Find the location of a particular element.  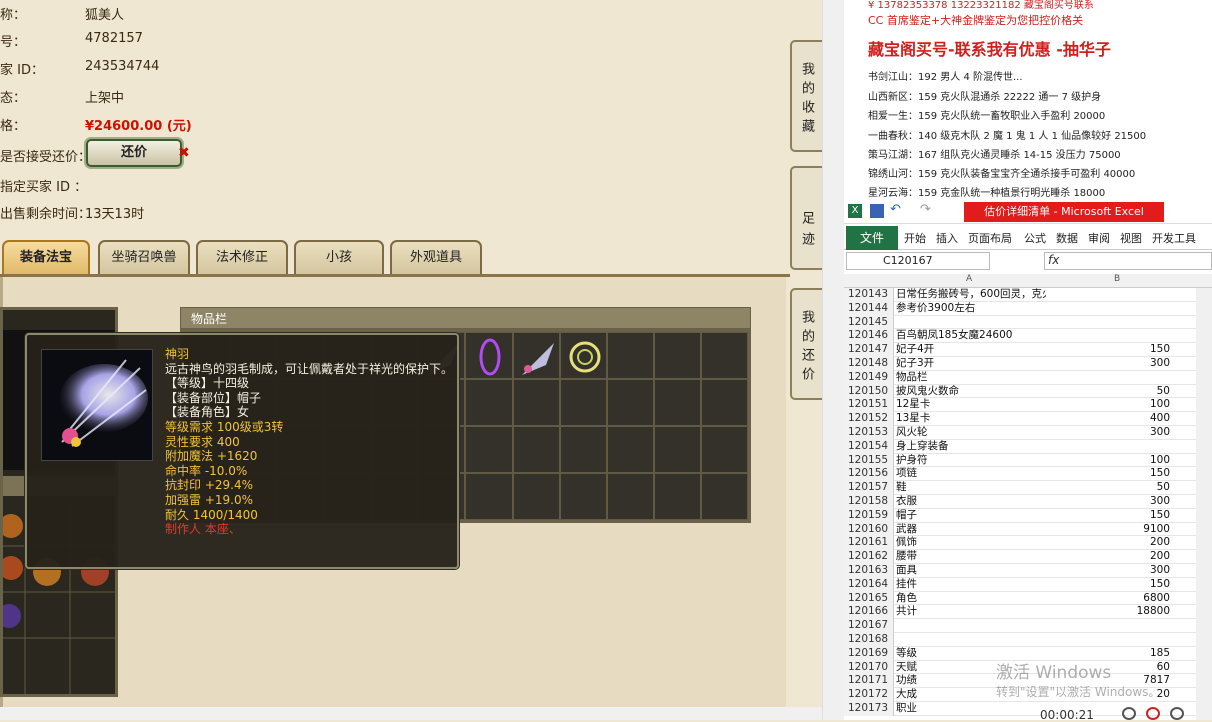

sheet-scrollbar is located at coordinates (1204, 504).